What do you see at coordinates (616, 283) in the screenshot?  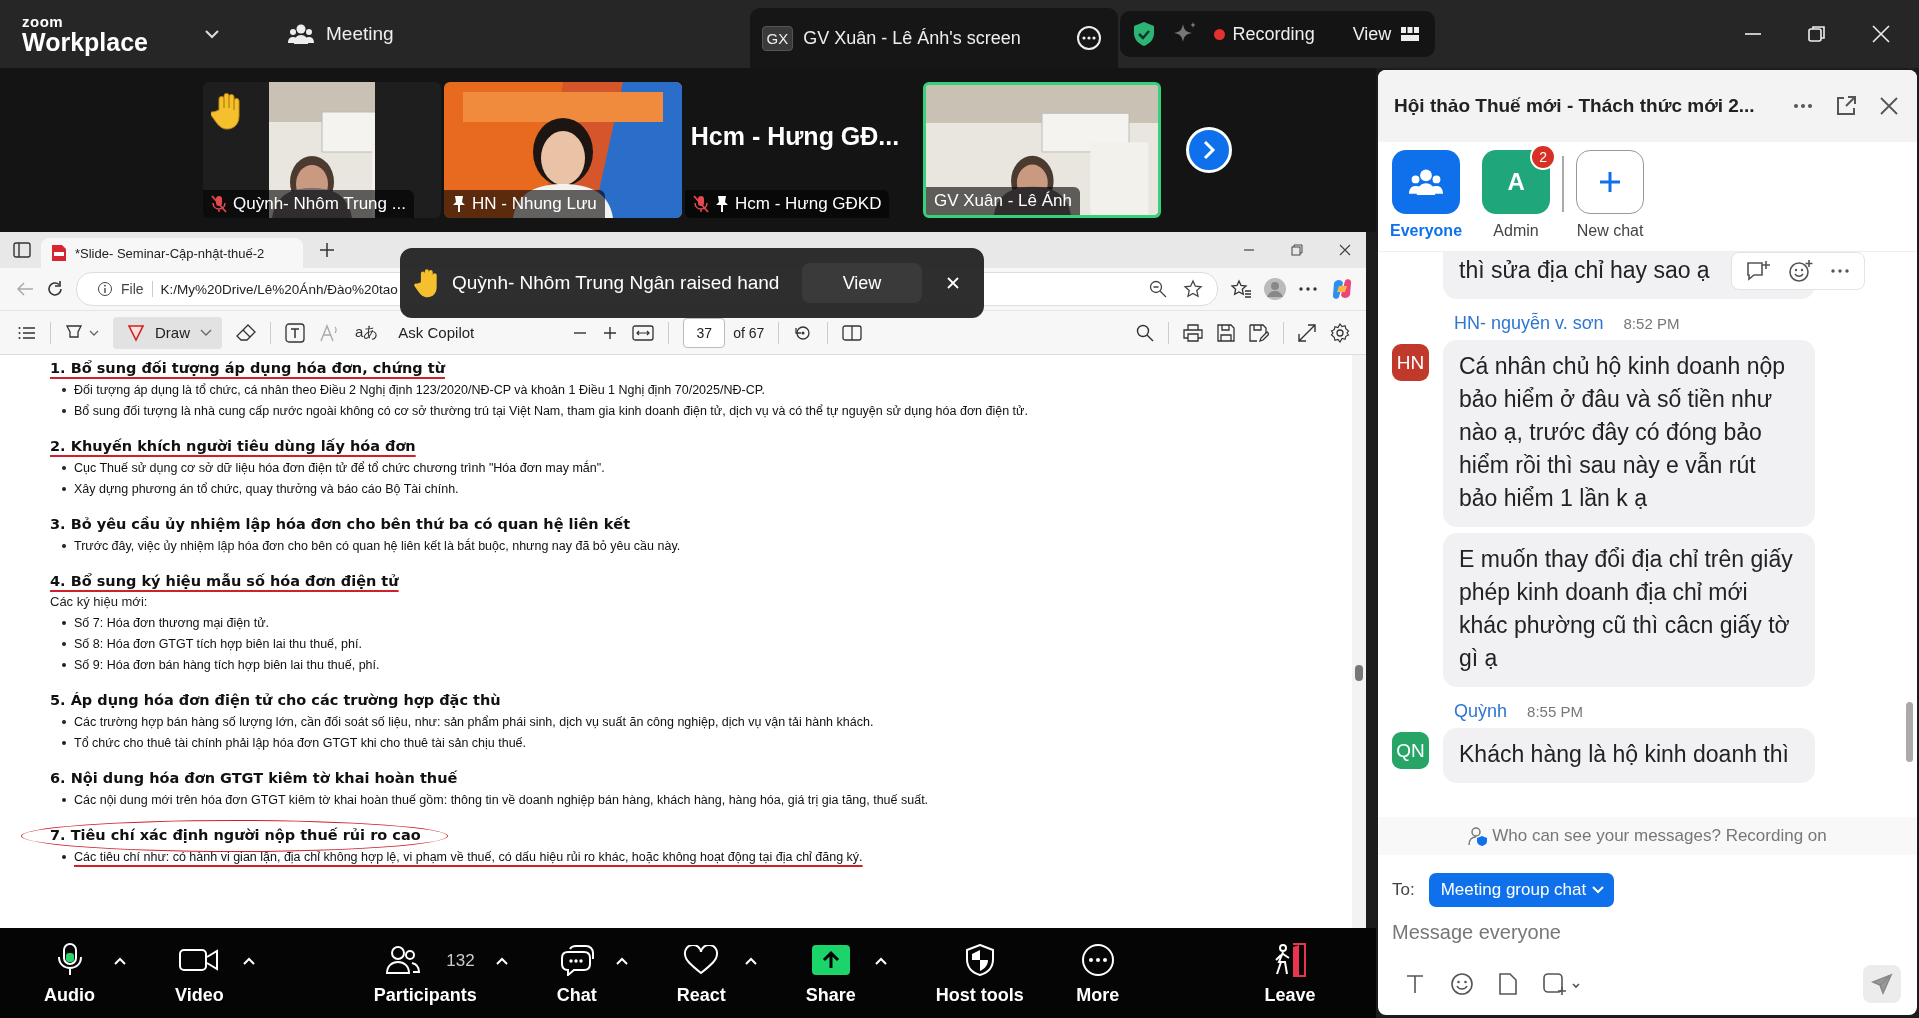 I see `toast-message: Quỳnh- Nhôm Trung Ngân raised hand` at bounding box center [616, 283].